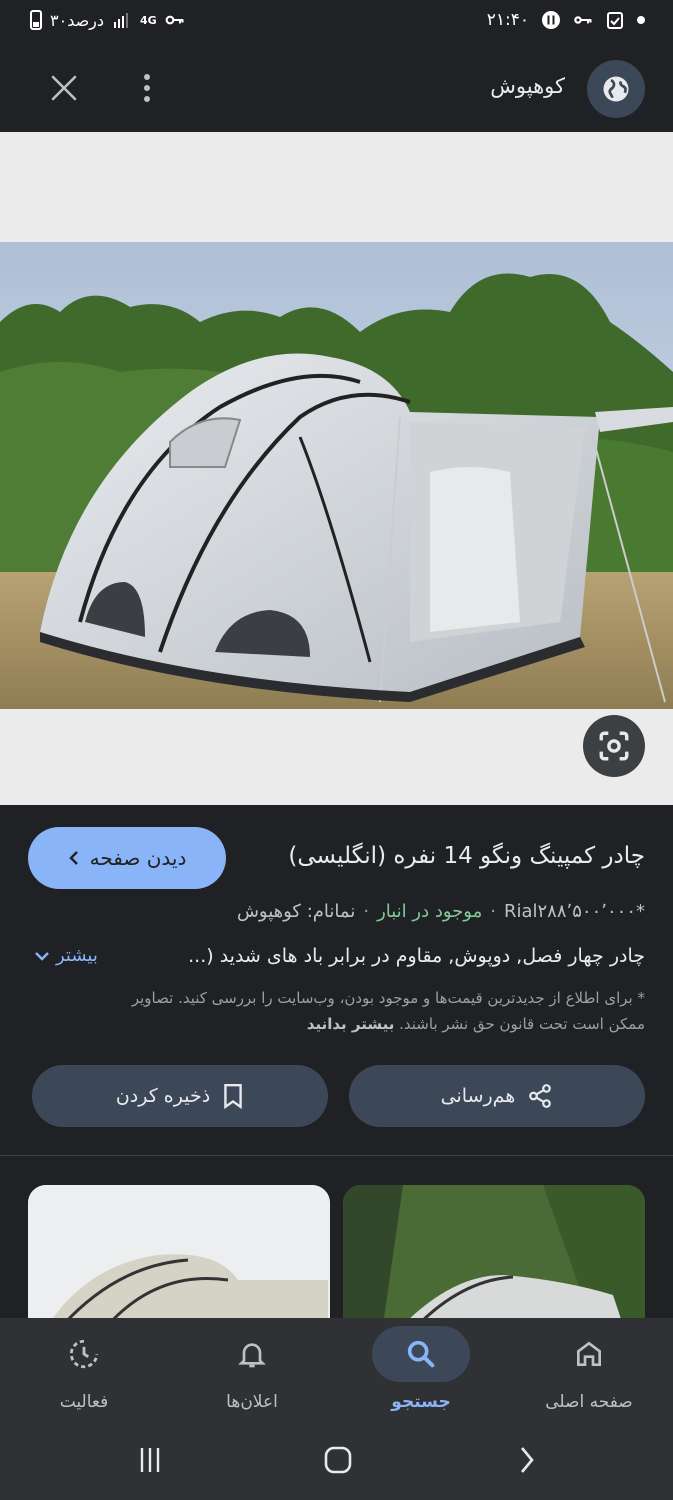  I want to click on share-button: هم‌رسانی, so click(497, 1096).